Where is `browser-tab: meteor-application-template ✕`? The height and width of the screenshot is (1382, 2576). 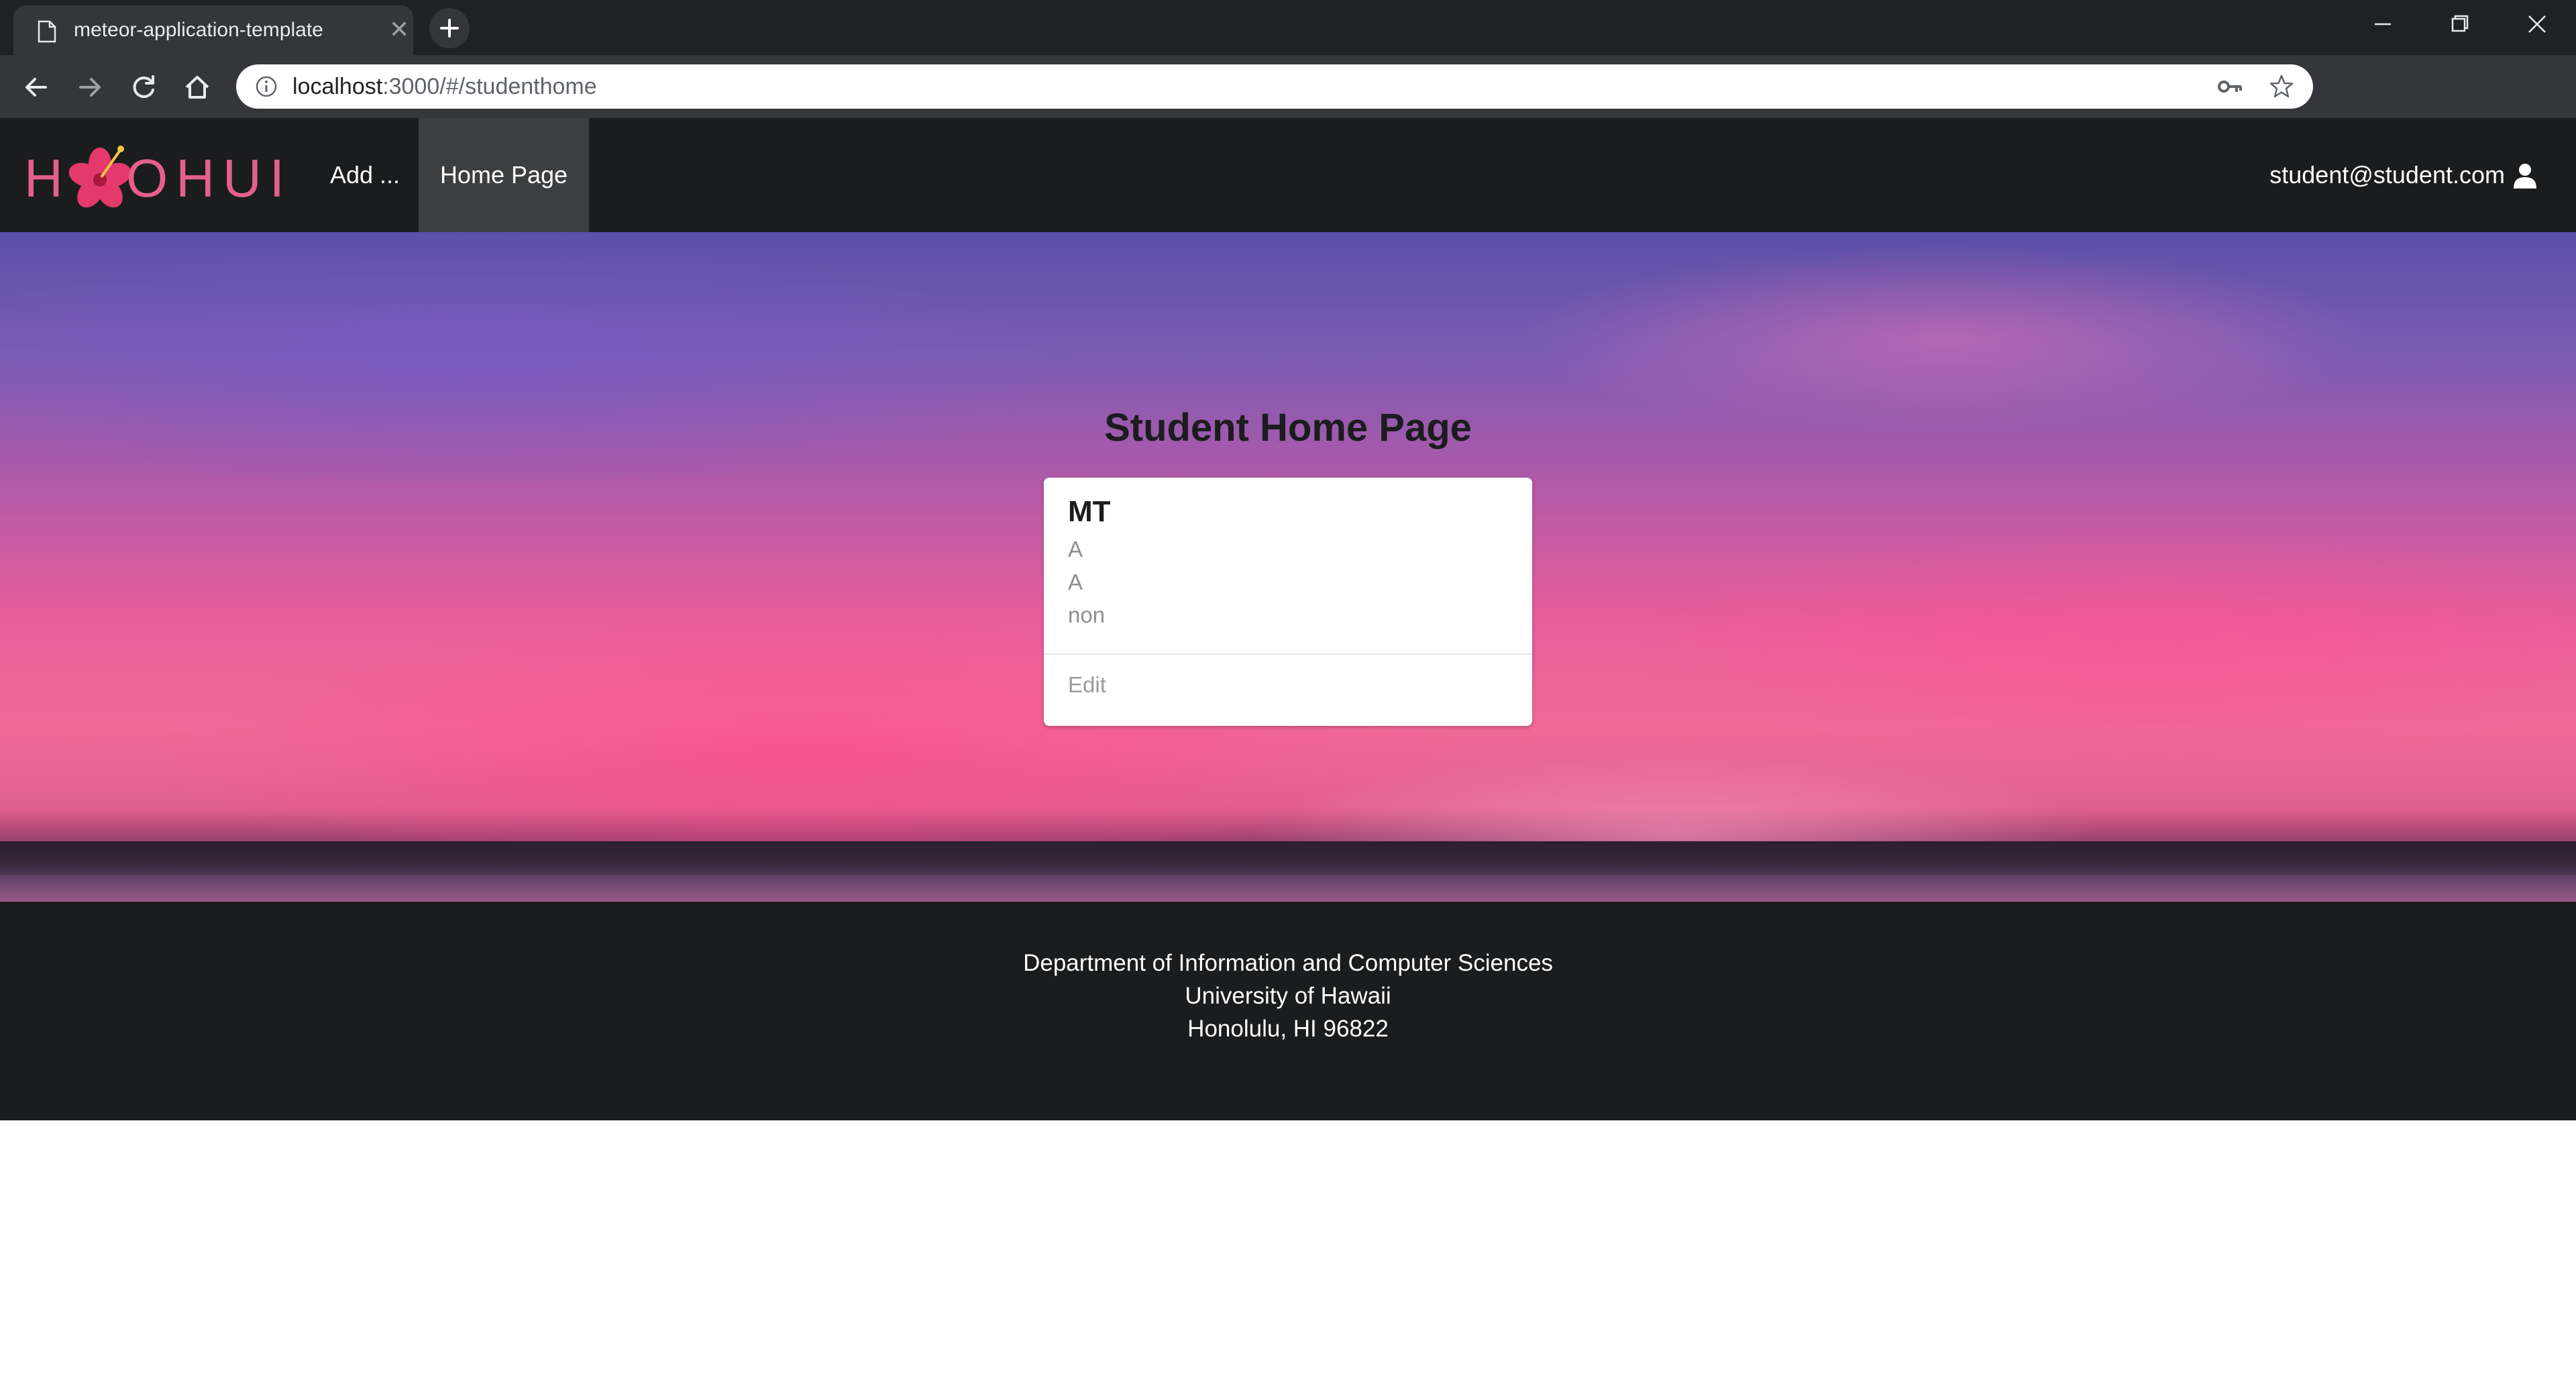
browser-tab: meteor-application-template ✕ is located at coordinates (213, 30).